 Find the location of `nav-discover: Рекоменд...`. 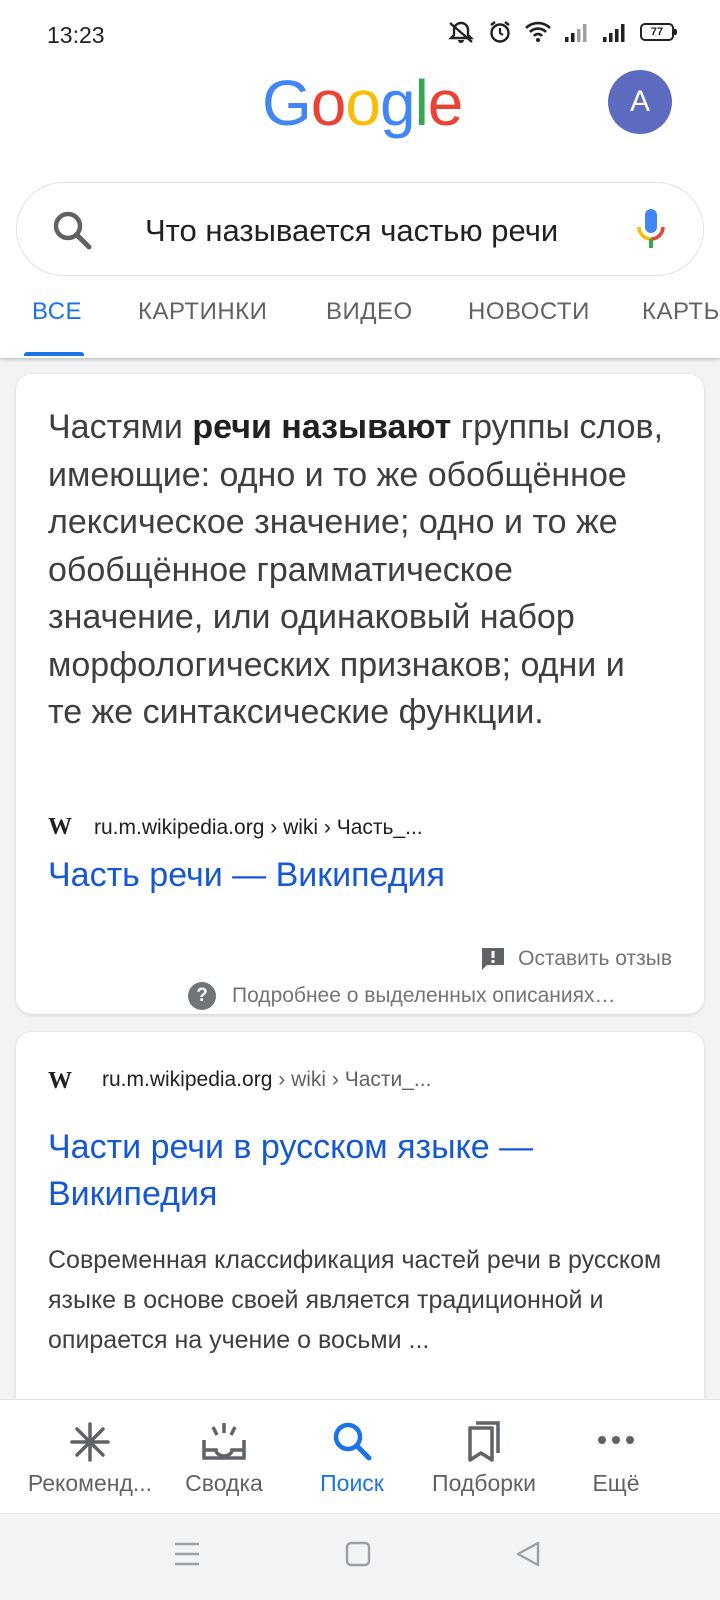

nav-discover: Рекоменд... is located at coordinates (90, 1457).